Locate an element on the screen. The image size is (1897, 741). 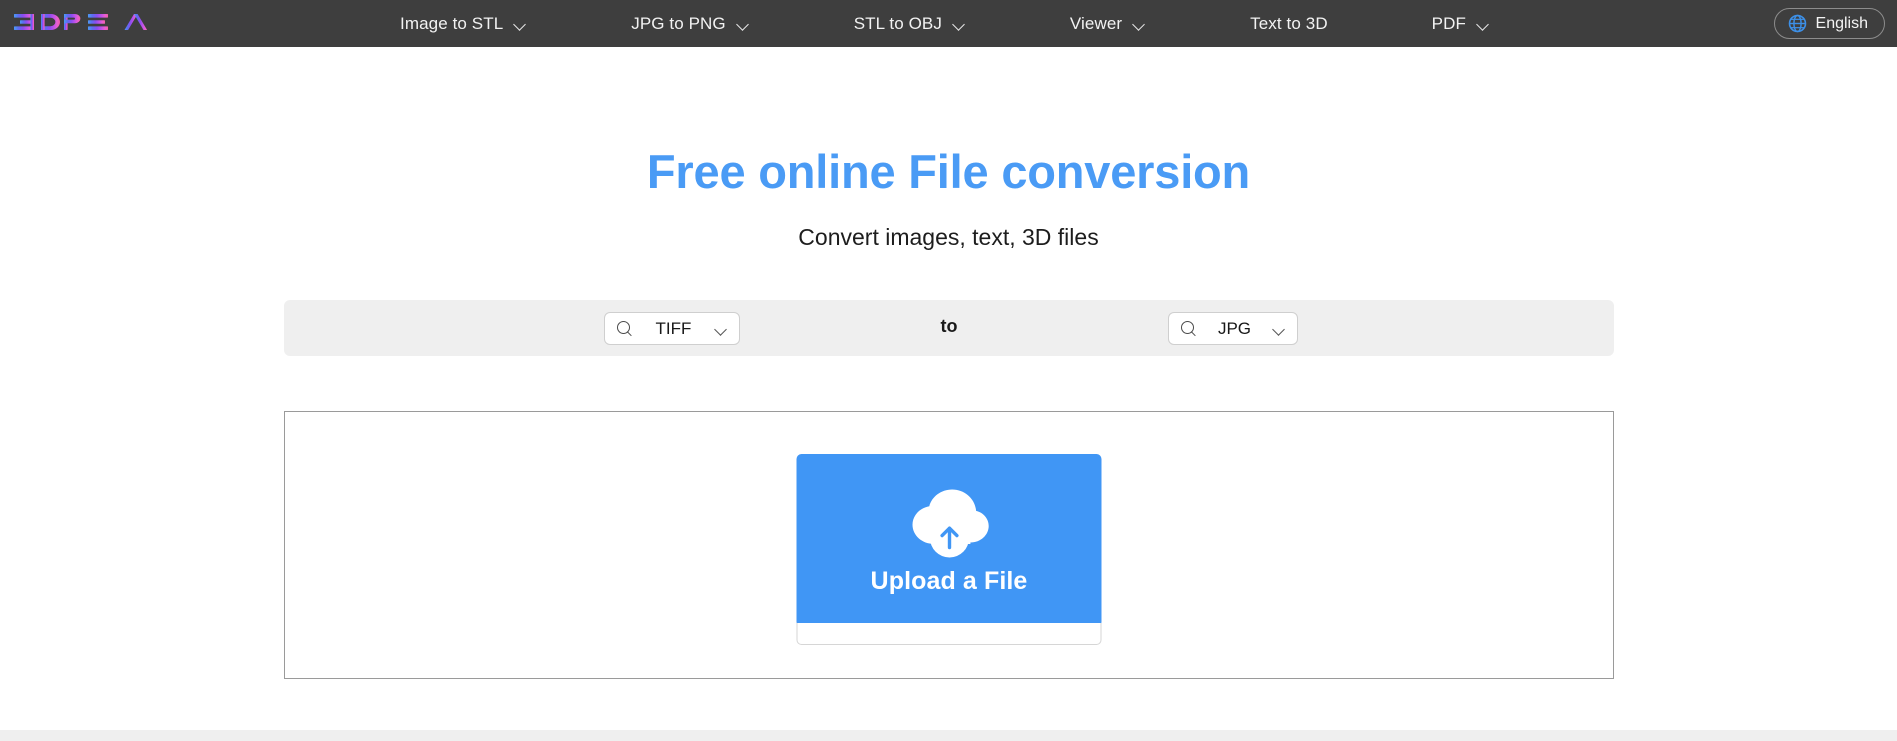
globe-icon is located at coordinates (1797, 23).